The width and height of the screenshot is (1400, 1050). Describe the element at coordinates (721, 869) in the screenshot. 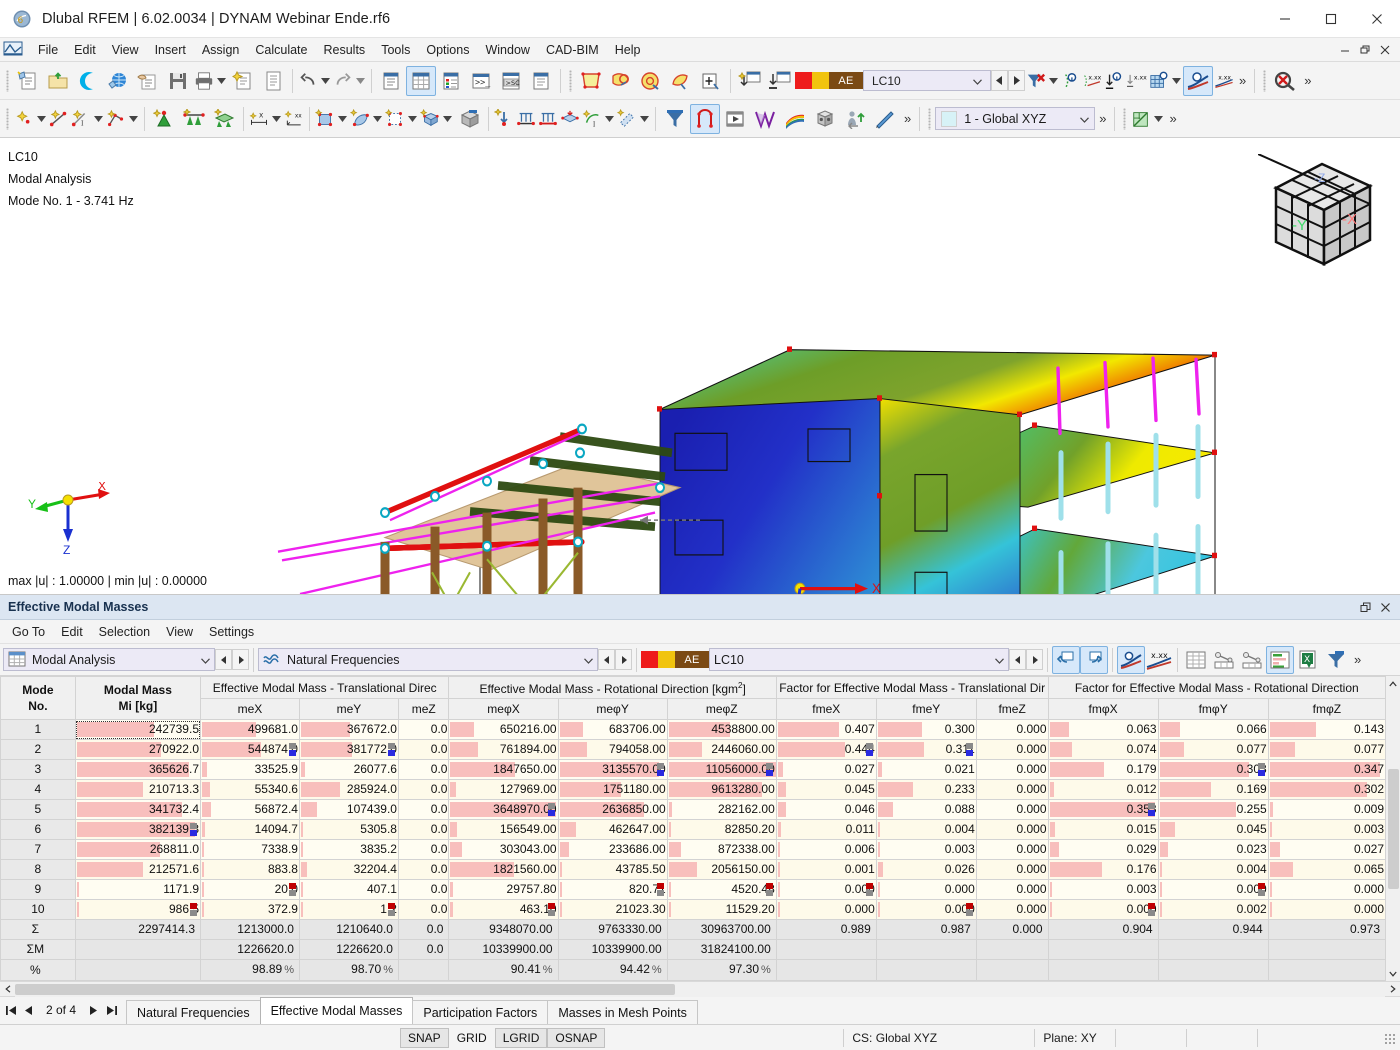

I see `table-cell: 2056150.00` at that location.